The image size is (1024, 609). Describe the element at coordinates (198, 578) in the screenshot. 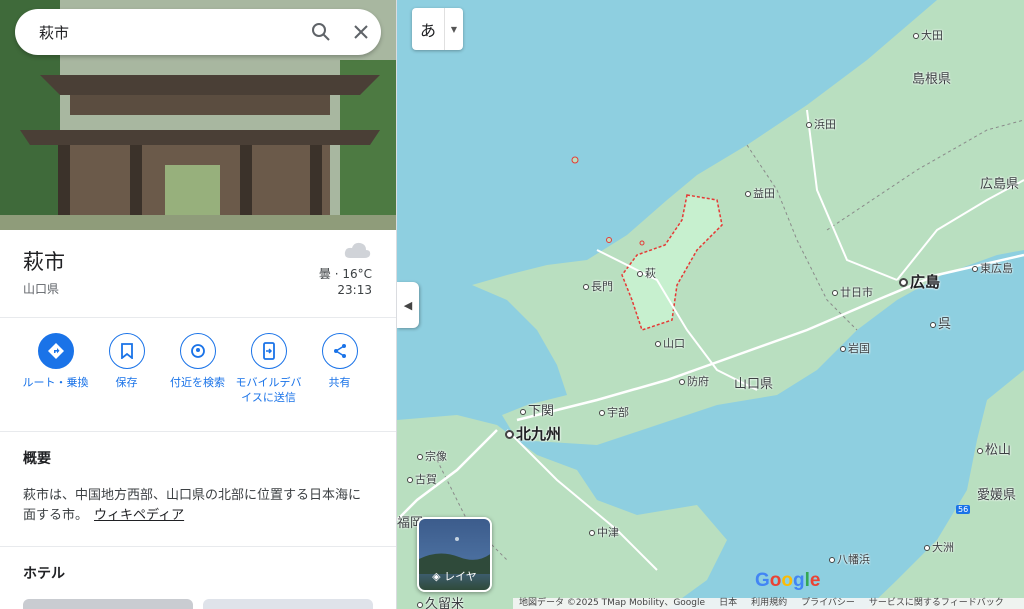

I see `hotels-section: ホテル` at that location.